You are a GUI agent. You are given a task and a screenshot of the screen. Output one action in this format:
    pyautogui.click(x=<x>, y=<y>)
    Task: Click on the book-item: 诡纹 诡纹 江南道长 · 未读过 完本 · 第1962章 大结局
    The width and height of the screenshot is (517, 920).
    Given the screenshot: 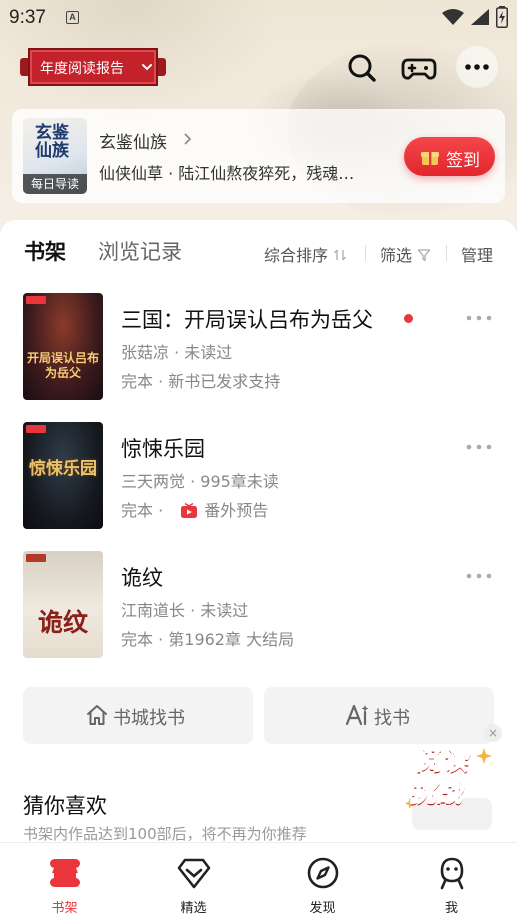 What is the action you would take?
    pyautogui.click(x=258, y=606)
    